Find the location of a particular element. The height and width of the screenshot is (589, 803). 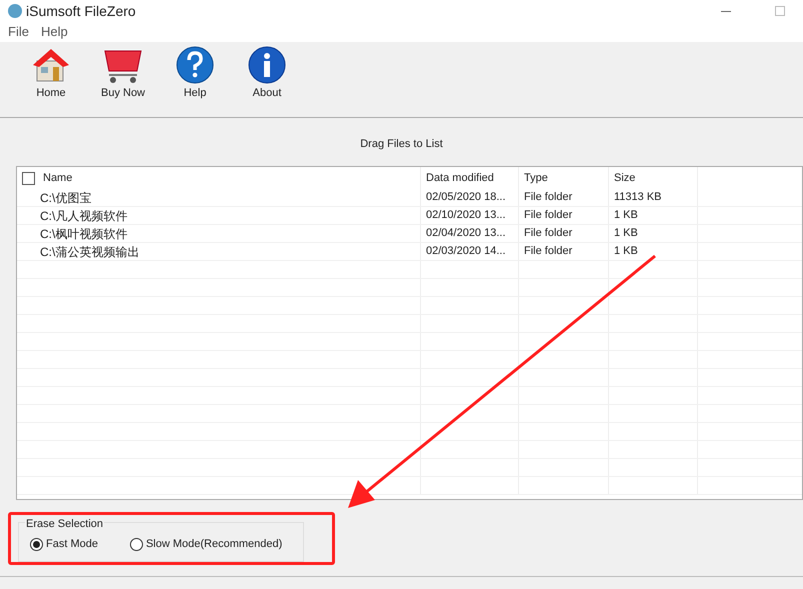

menu-item: File is located at coordinates (18, 32).